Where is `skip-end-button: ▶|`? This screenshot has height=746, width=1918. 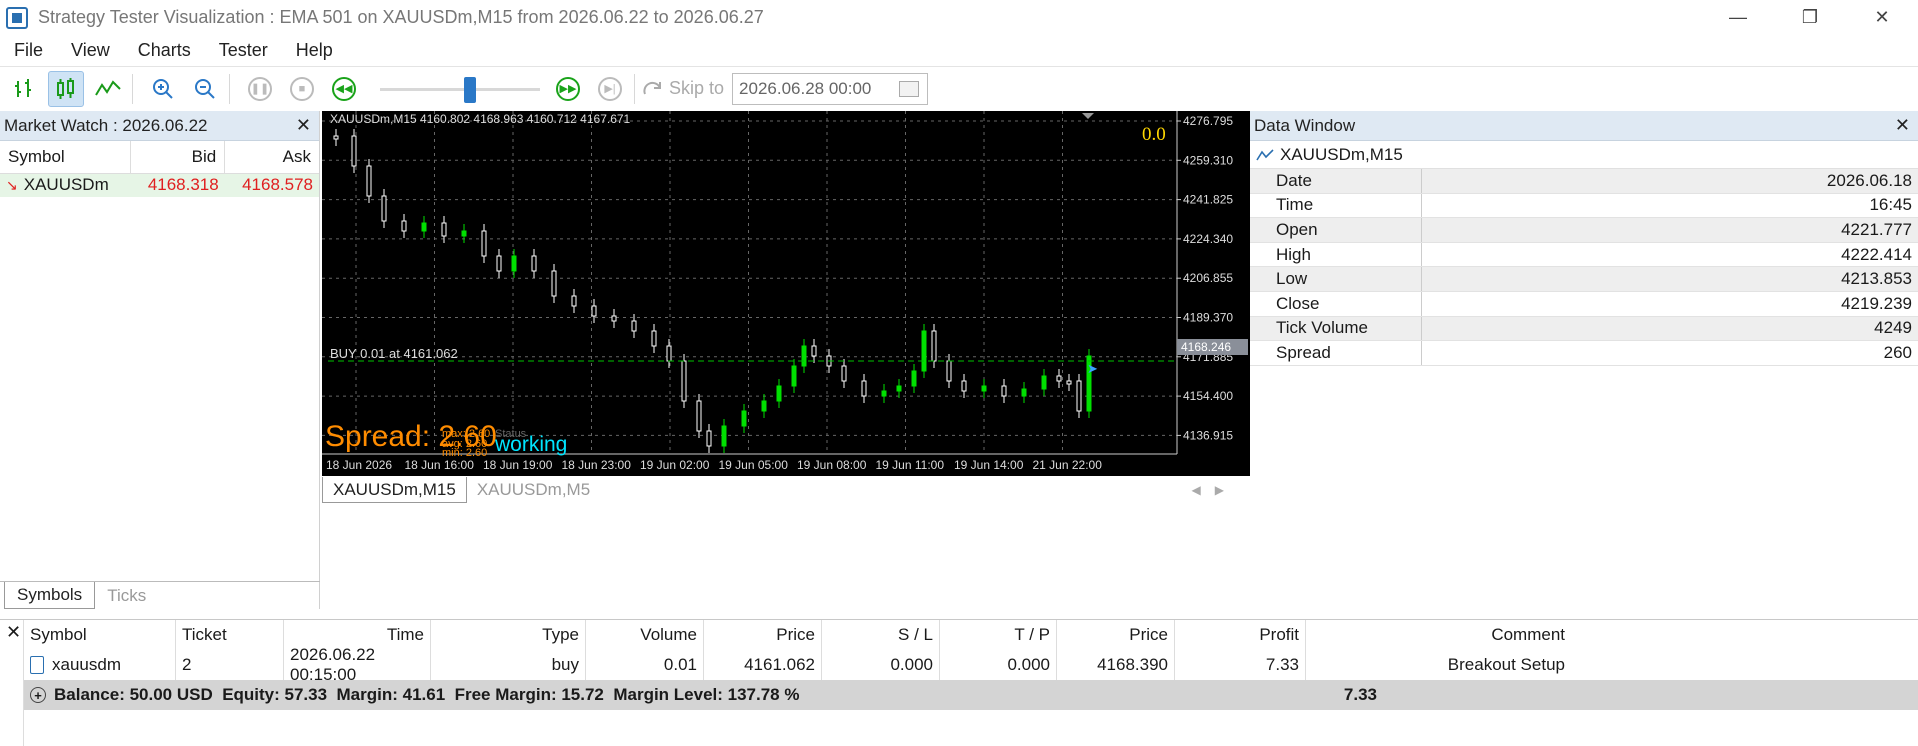
skip-end-button: ▶| is located at coordinates (610, 89).